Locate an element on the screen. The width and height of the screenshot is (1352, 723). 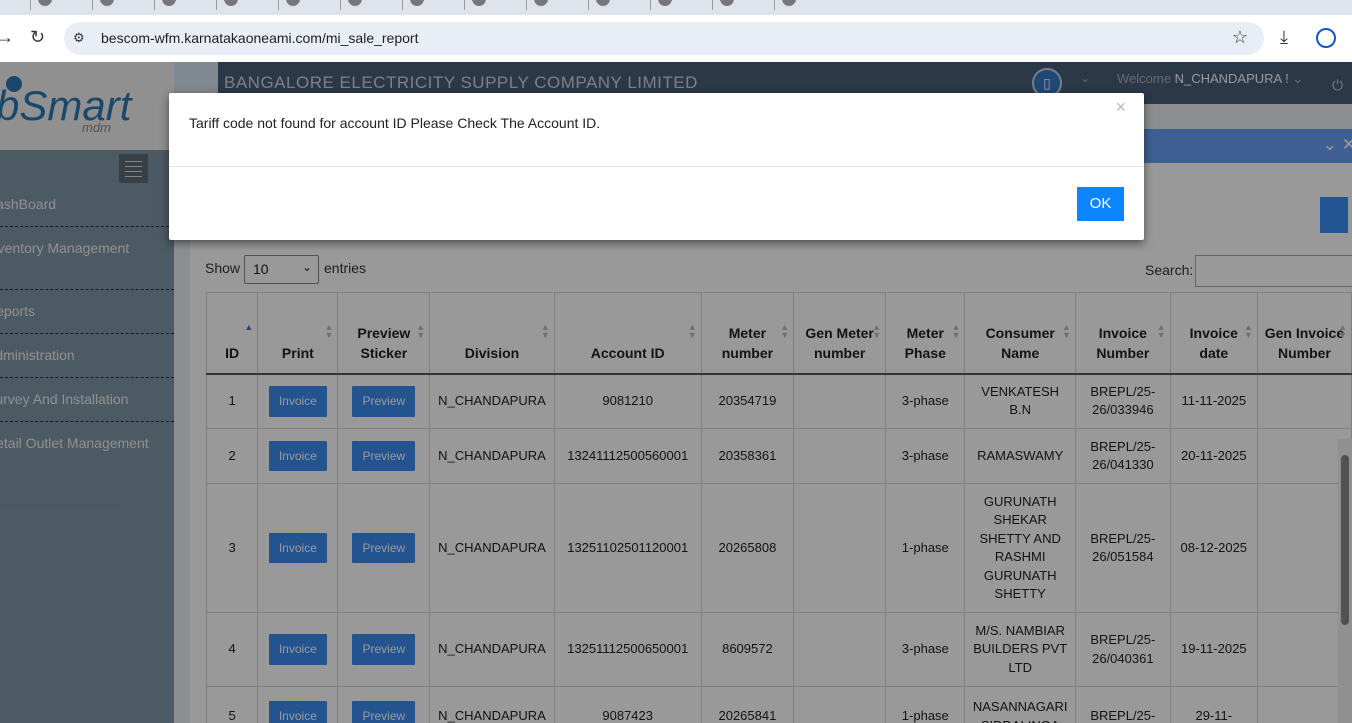
profile-icon is located at coordinates (1326, 38).